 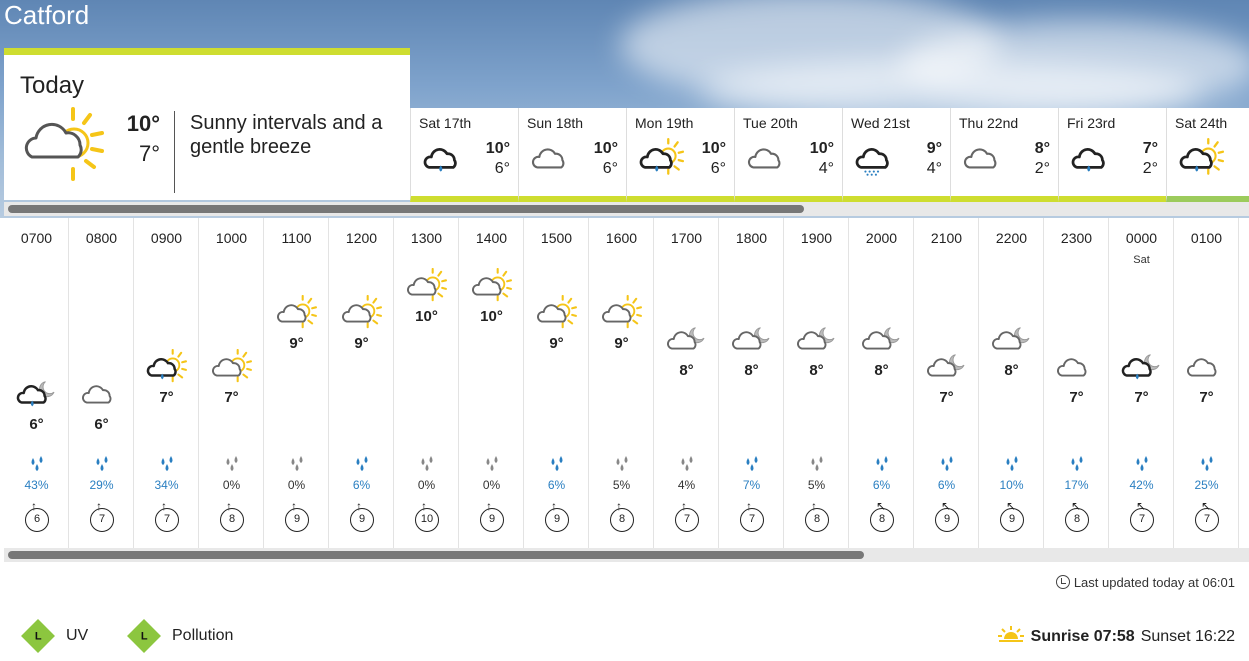 I want to click on hour-temp: 8°, so click(x=881, y=370).